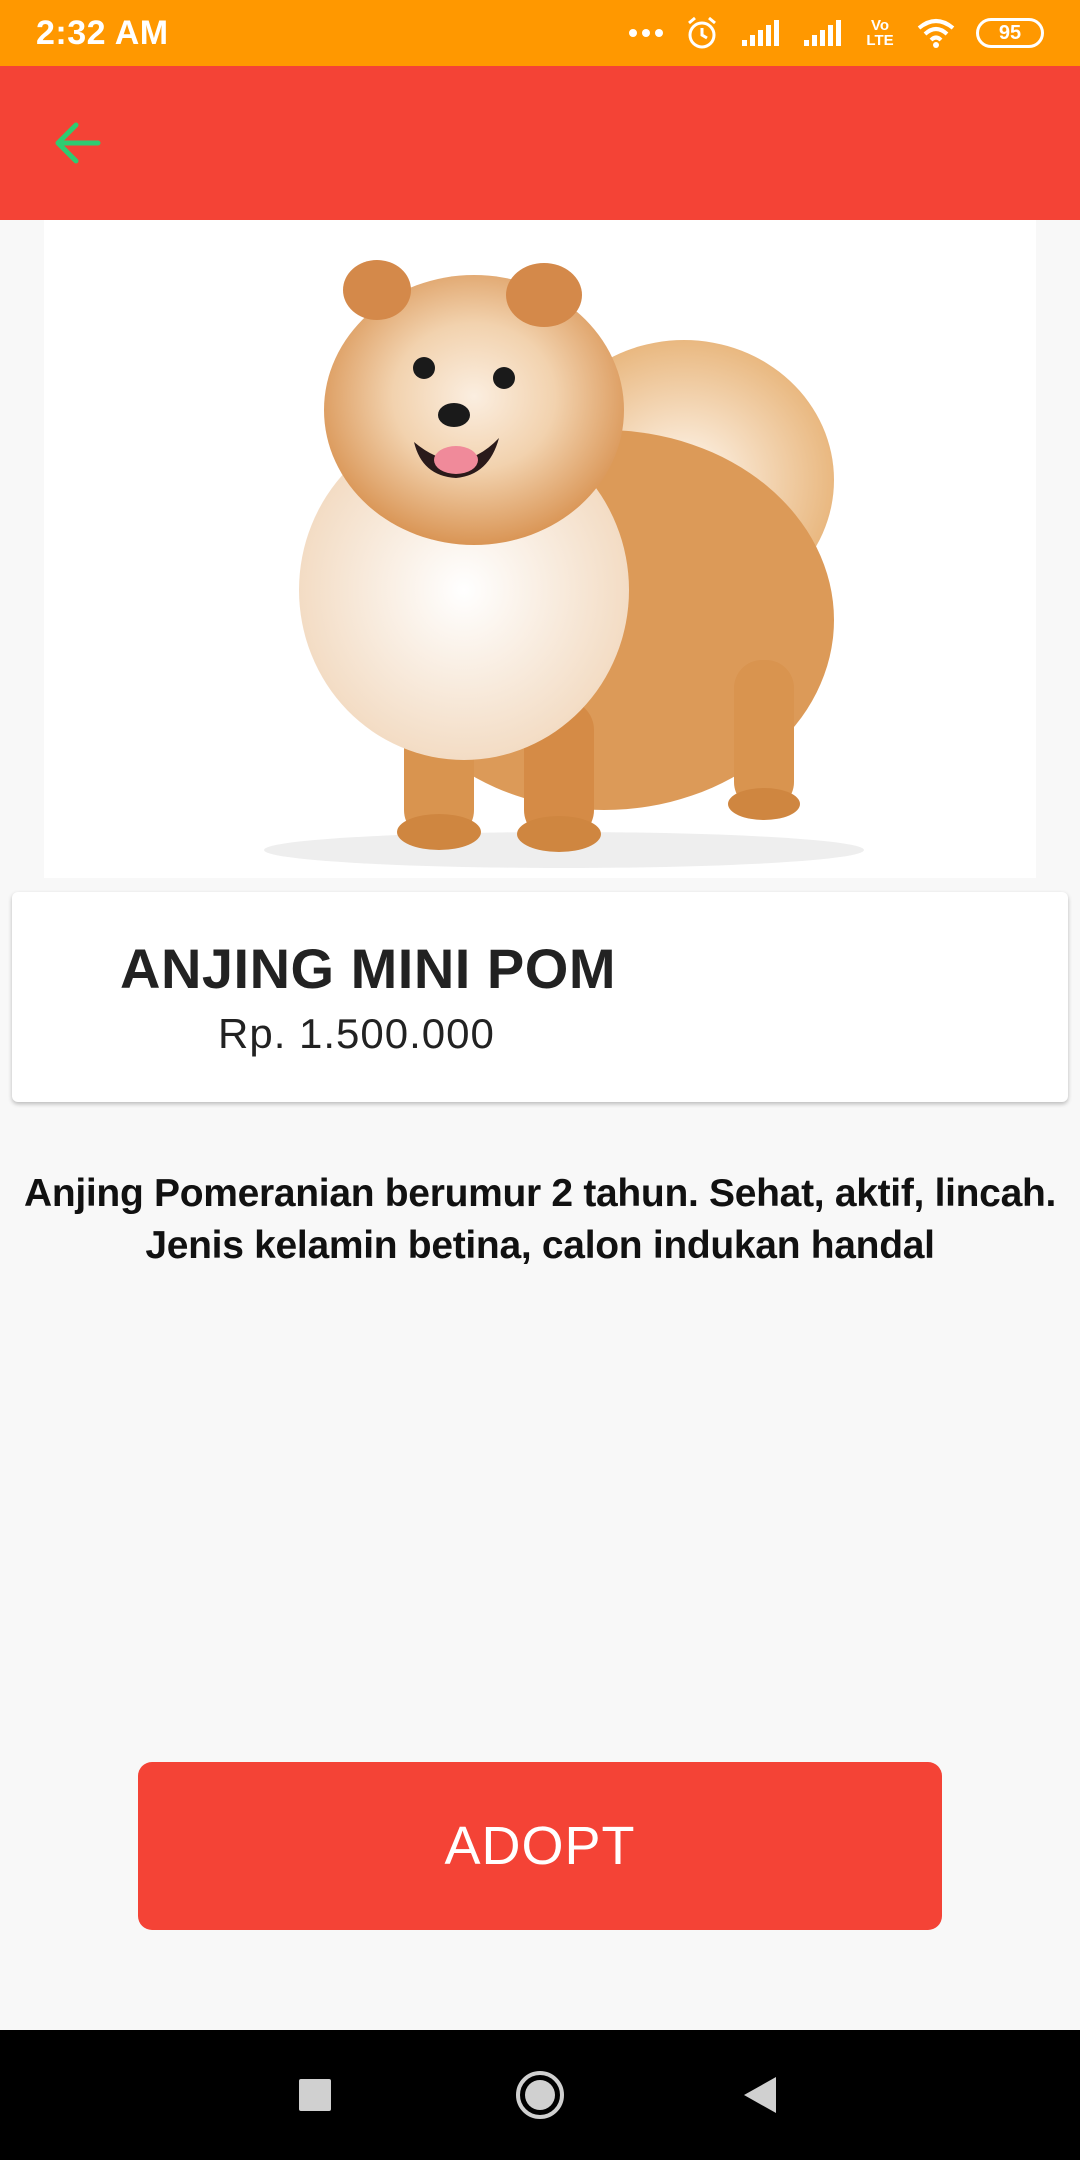  What do you see at coordinates (702, 33) in the screenshot?
I see `alarm-icon` at bounding box center [702, 33].